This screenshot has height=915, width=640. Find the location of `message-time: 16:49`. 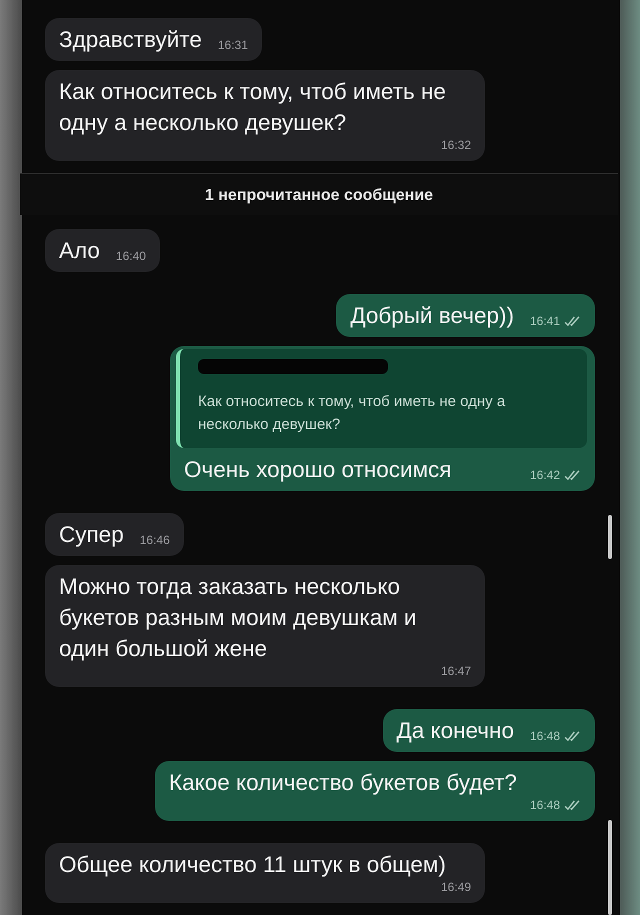

message-time: 16:49 is located at coordinates (455, 887).